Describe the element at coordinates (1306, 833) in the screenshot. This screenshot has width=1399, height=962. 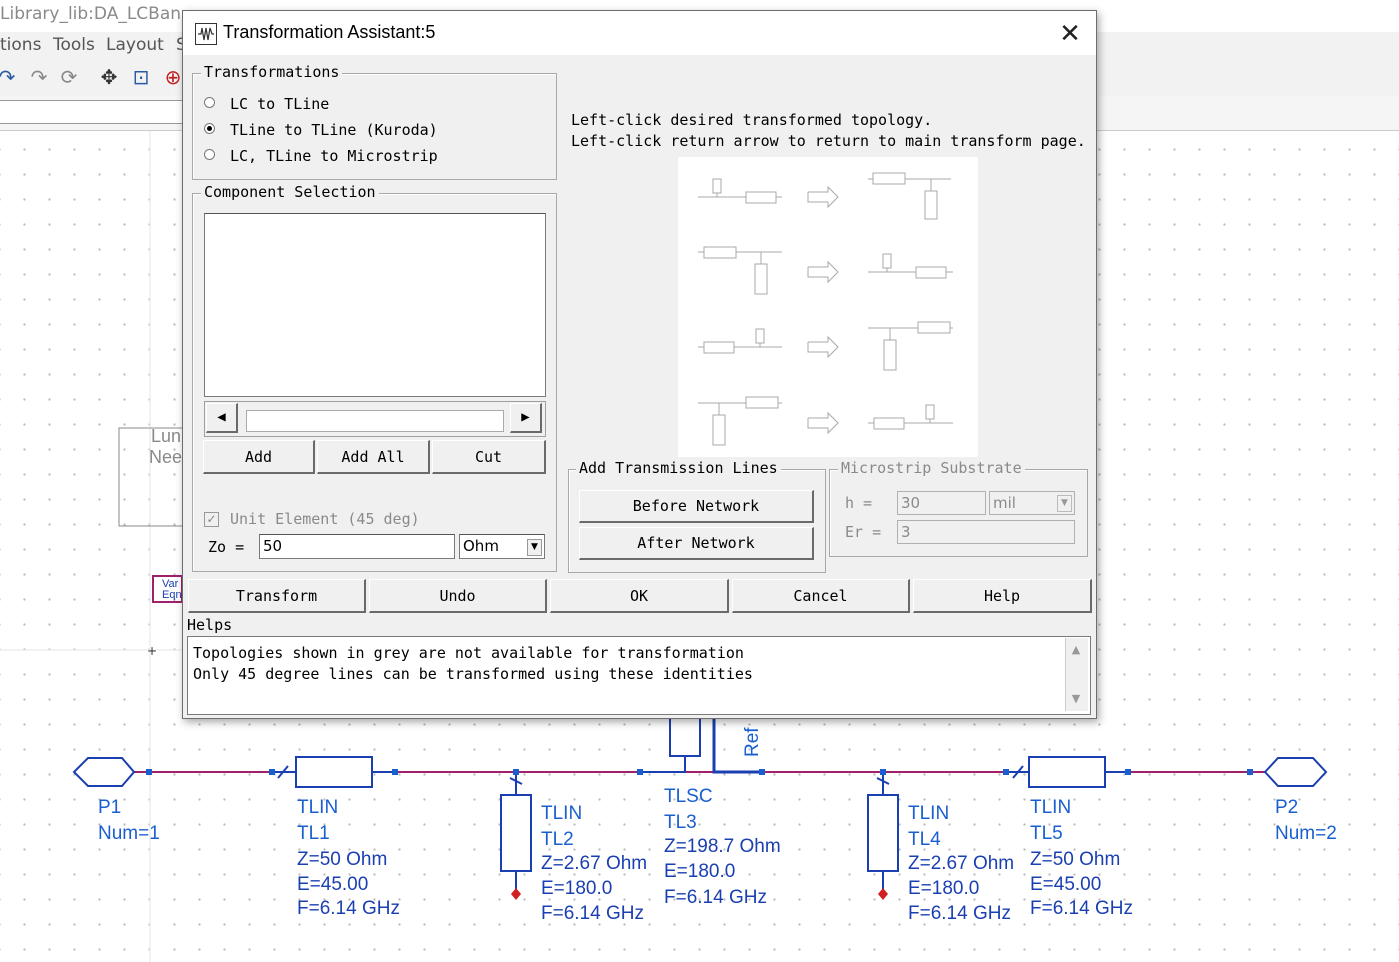
I see `p2-num: Num=2` at that location.